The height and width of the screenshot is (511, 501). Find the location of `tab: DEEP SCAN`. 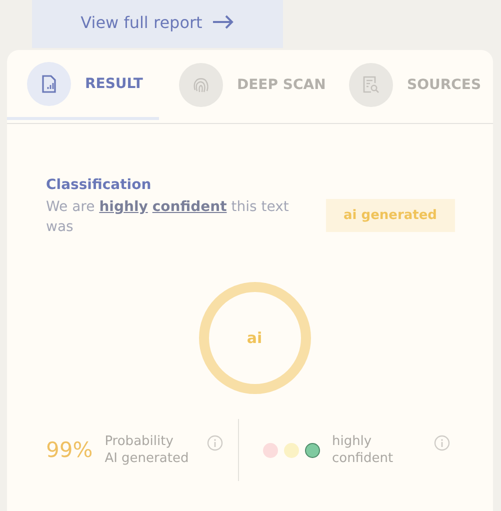

tab: DEEP SCAN is located at coordinates (245, 85).